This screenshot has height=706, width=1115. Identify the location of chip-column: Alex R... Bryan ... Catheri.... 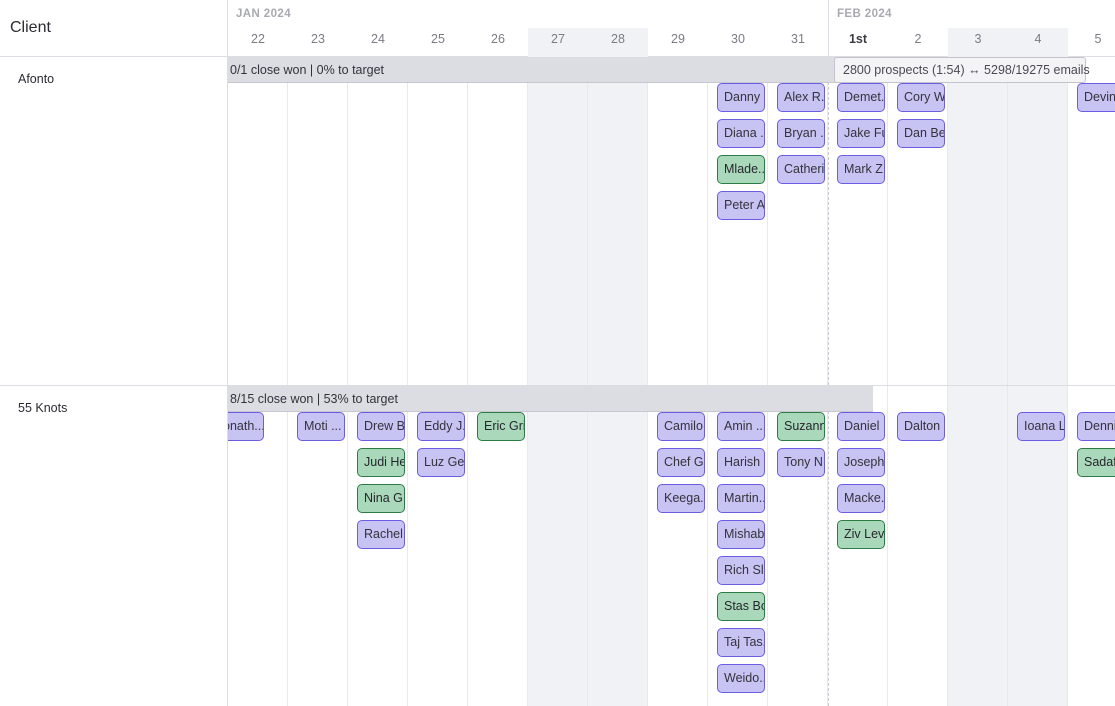
(801, 137).